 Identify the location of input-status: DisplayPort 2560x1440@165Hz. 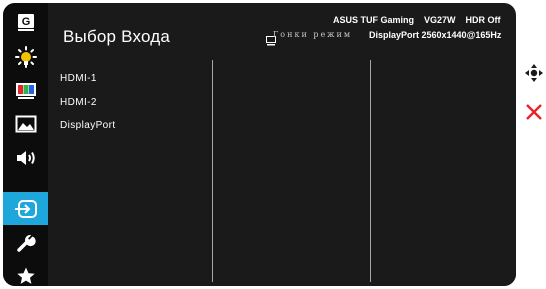
(435, 35).